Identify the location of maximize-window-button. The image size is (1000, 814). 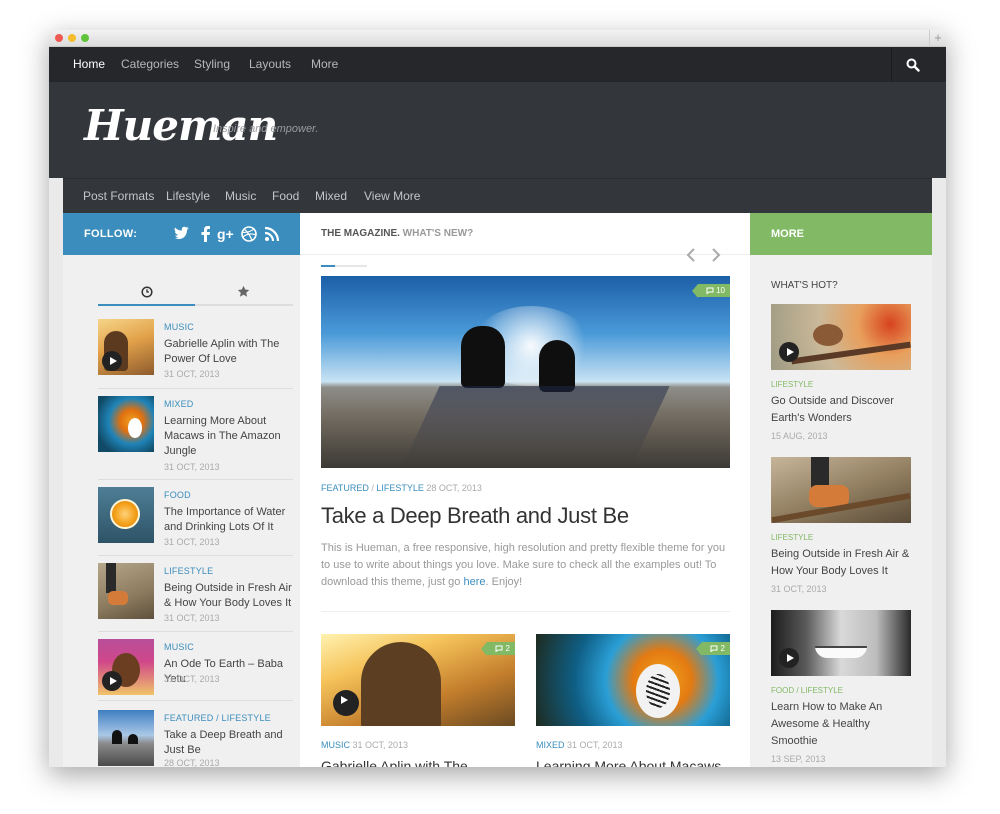
(85, 38).